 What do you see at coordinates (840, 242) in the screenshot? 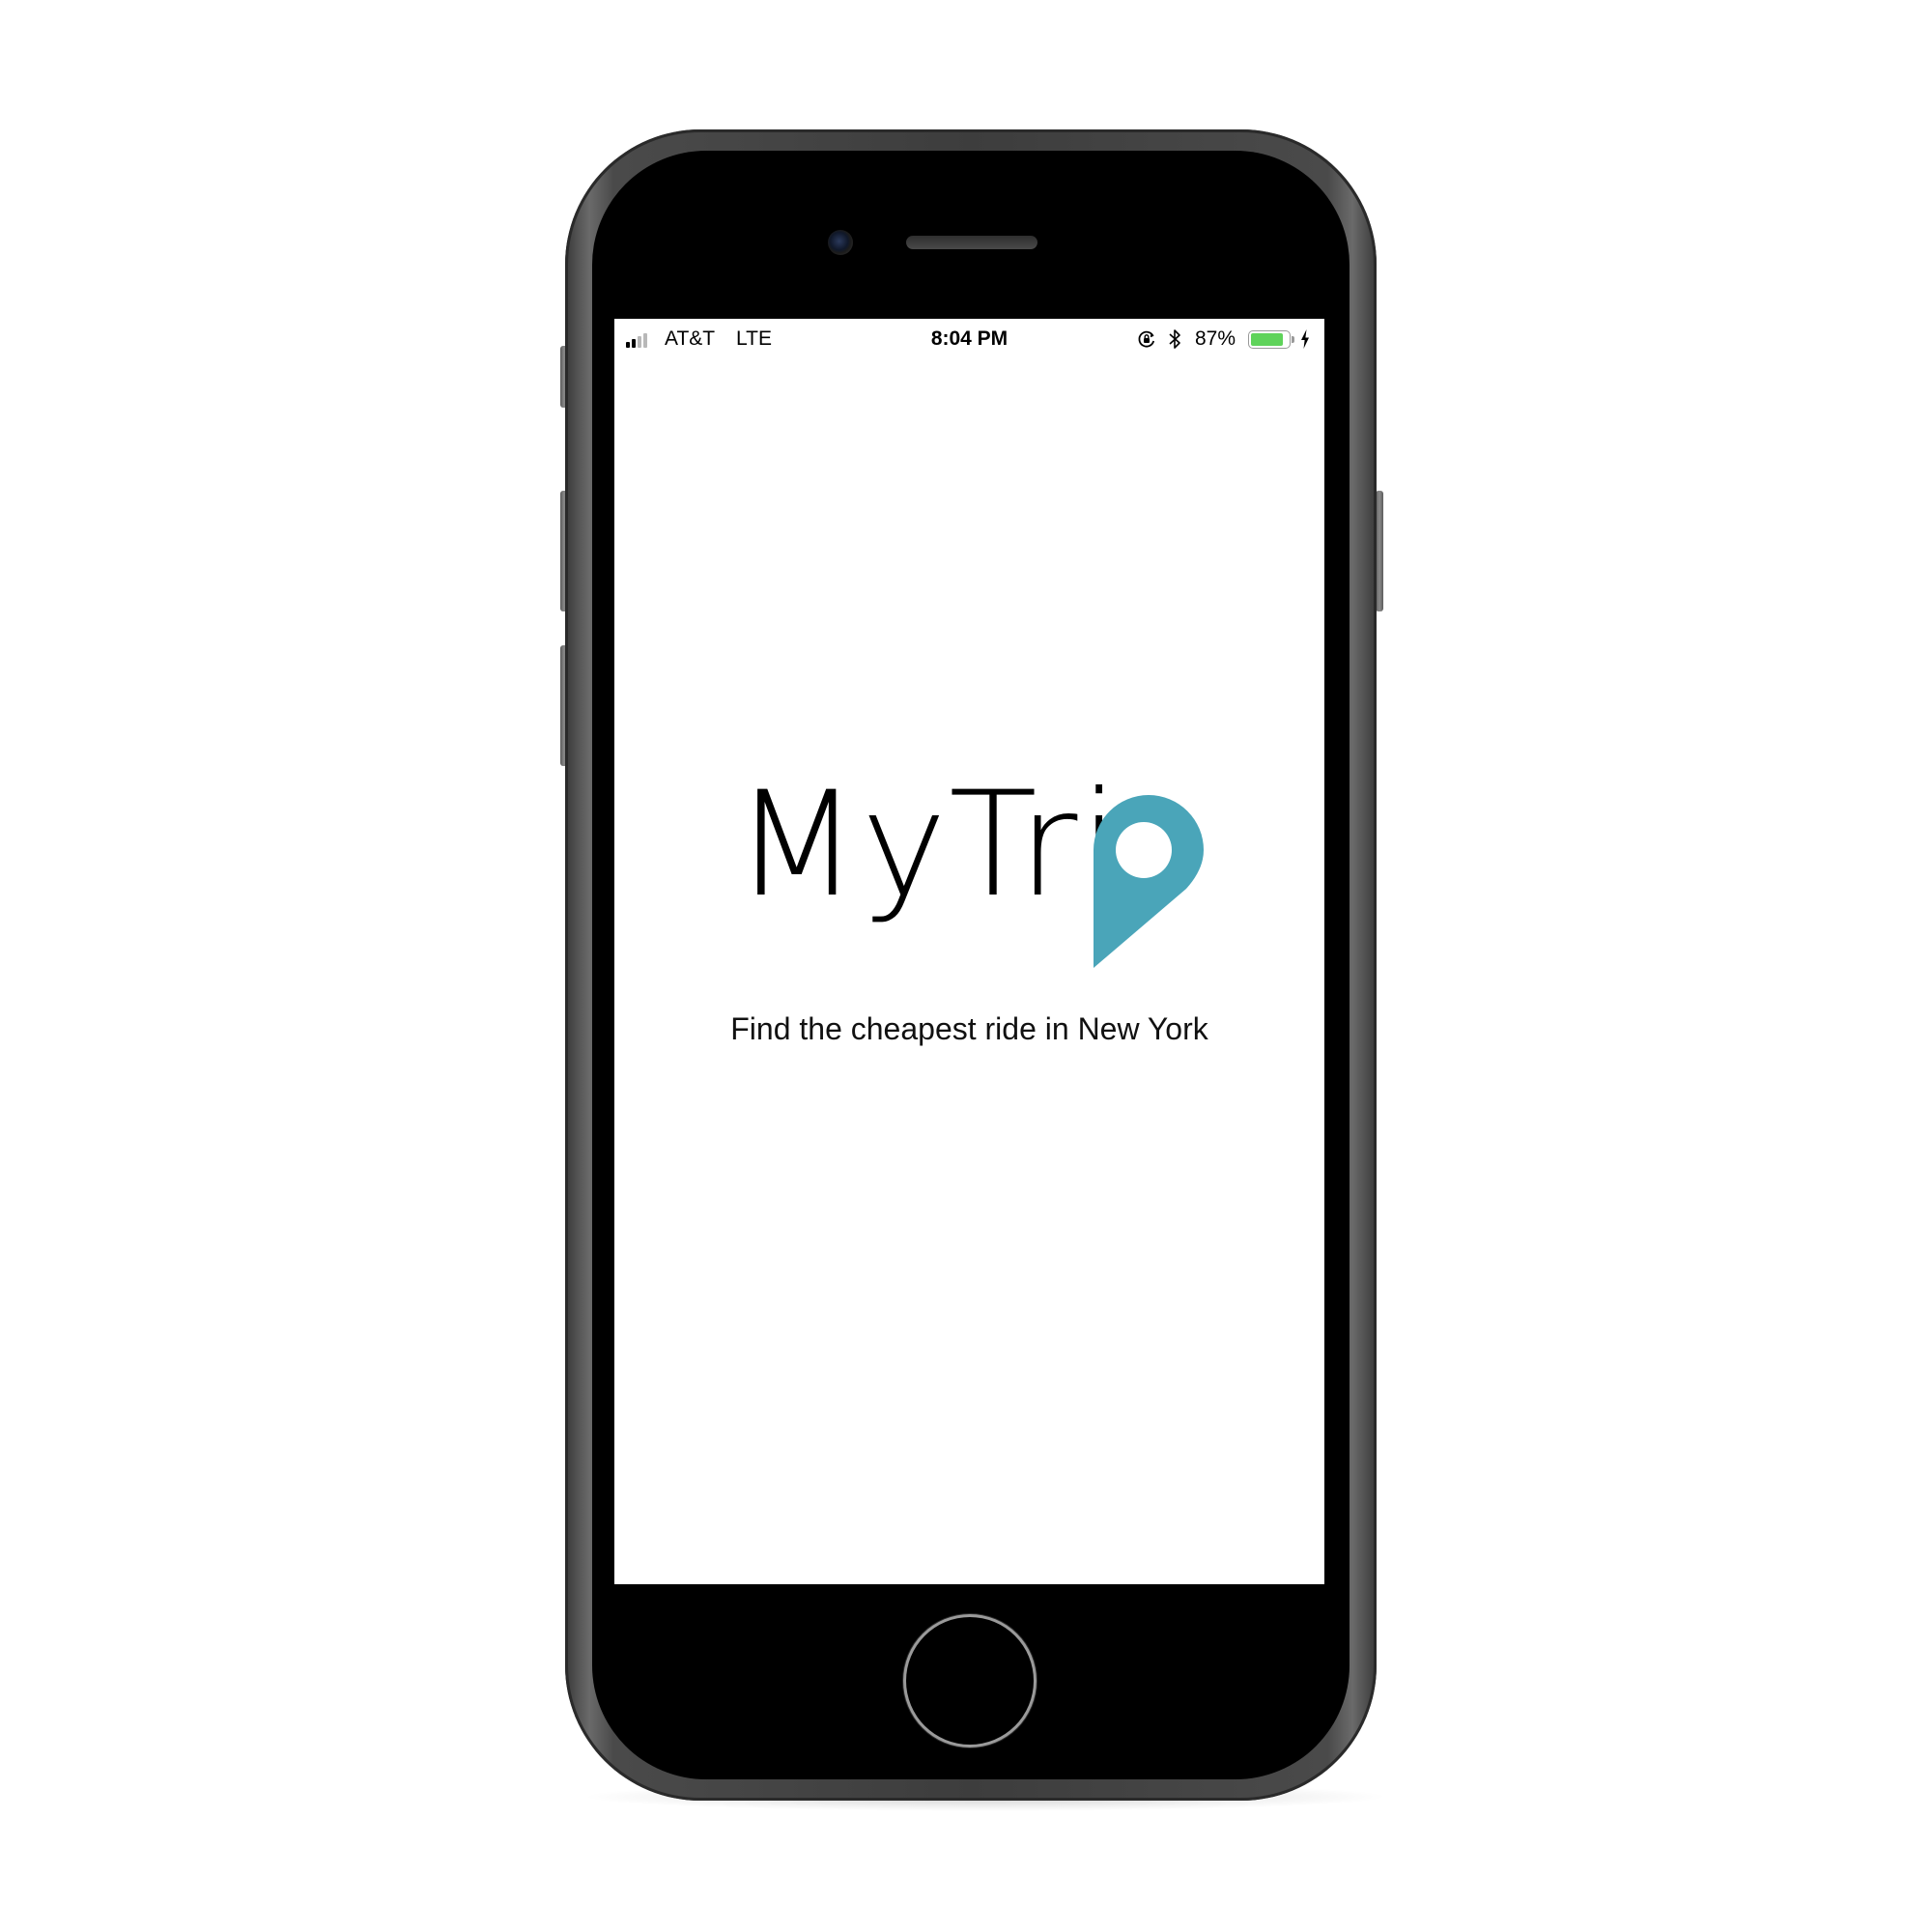
I see `front-camera` at bounding box center [840, 242].